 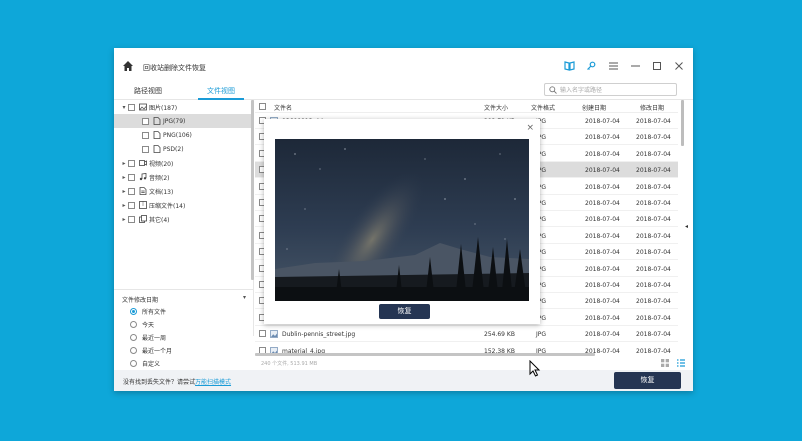 I want to click on tree-item-audio: ▸ 音频(2), so click(x=183, y=177).